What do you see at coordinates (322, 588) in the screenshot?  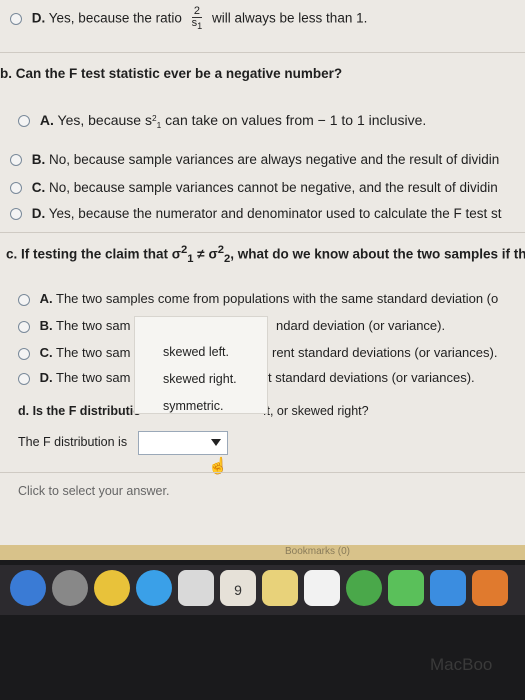 I see `photos-icon` at bounding box center [322, 588].